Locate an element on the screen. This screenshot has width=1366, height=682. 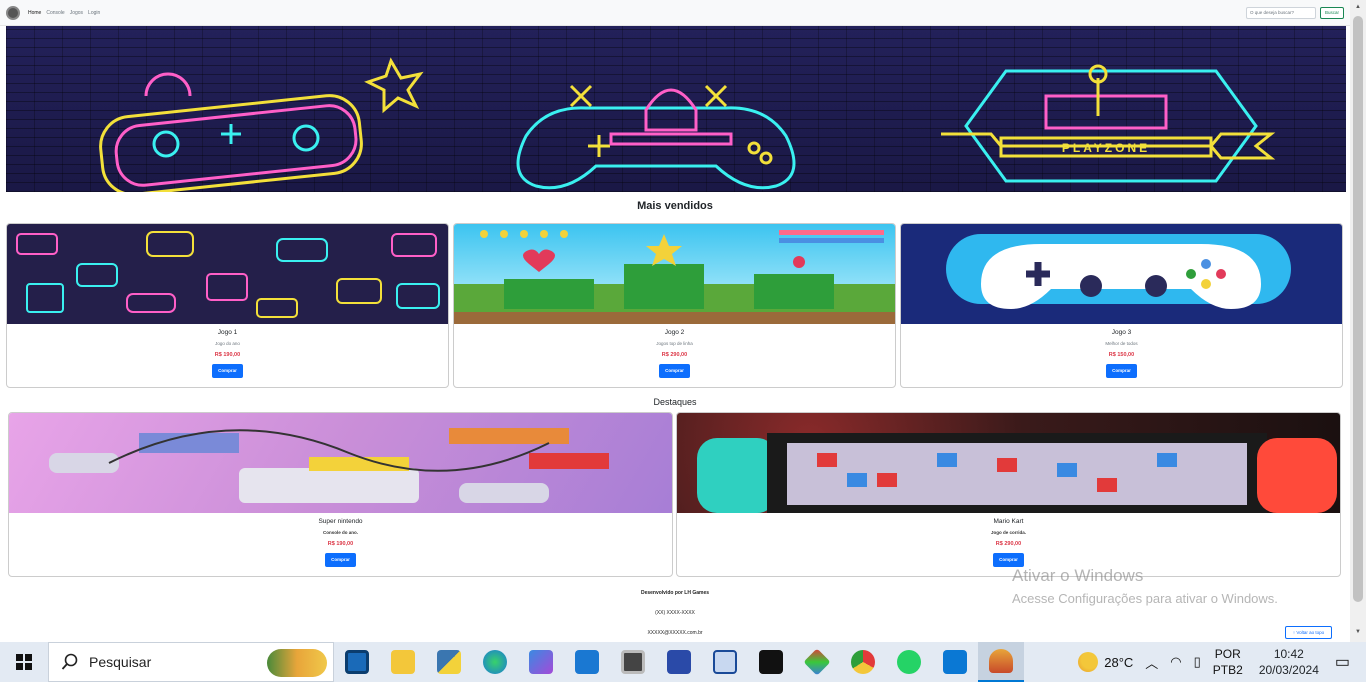
weather-sun-icon is located at coordinates (1088, 662).